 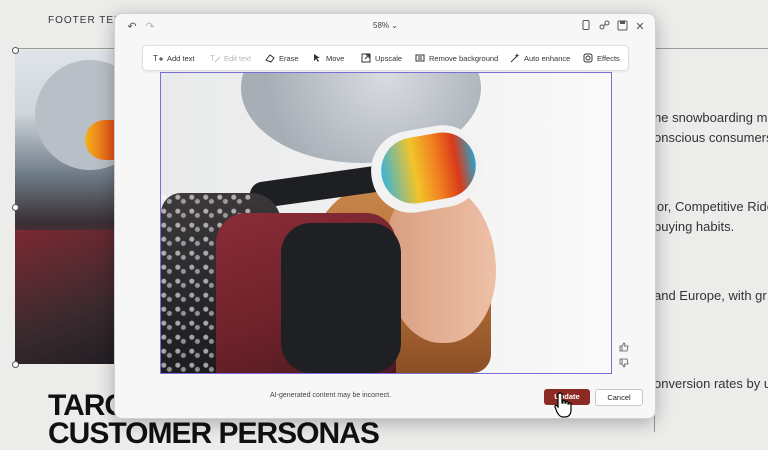 I want to click on edit-text-button: T Edit text, so click(x=230, y=58).